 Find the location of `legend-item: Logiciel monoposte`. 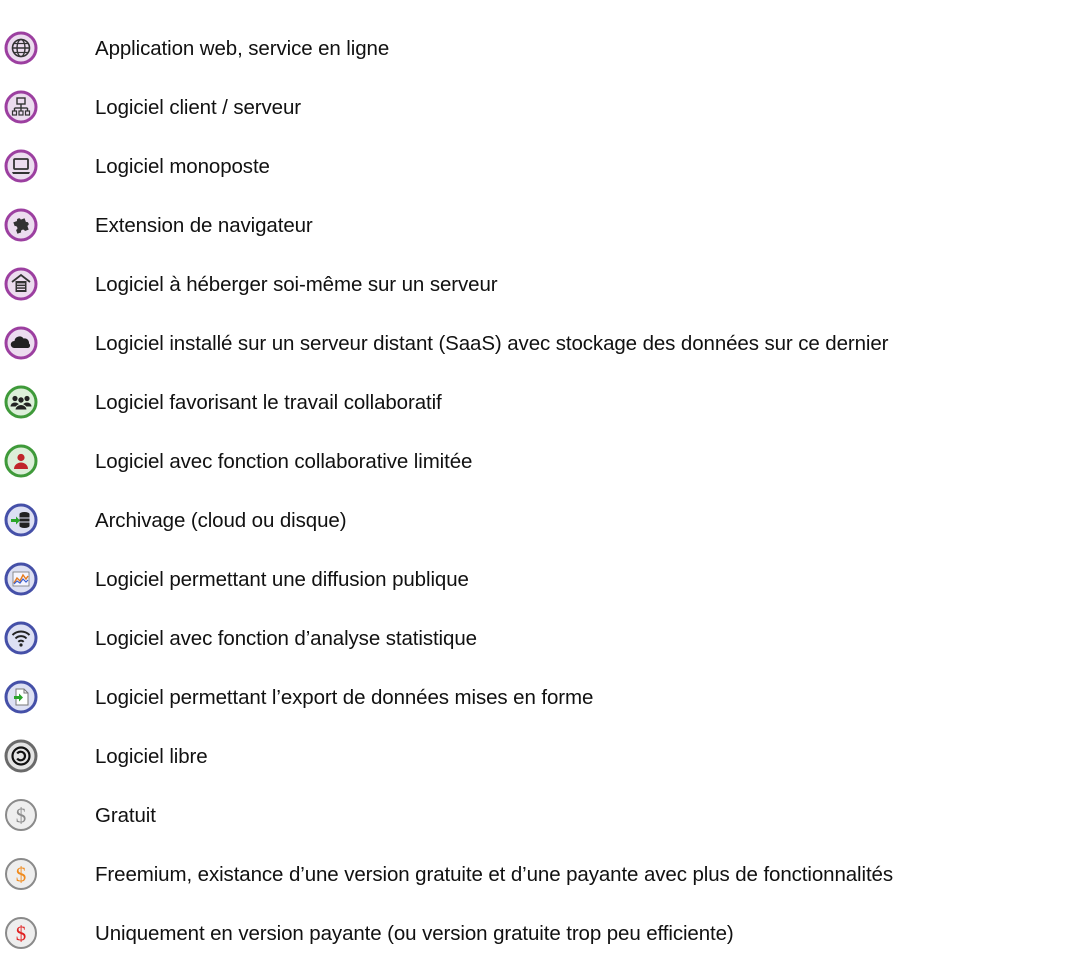

legend-item: Logiciel monoposte is located at coordinates (532, 166).